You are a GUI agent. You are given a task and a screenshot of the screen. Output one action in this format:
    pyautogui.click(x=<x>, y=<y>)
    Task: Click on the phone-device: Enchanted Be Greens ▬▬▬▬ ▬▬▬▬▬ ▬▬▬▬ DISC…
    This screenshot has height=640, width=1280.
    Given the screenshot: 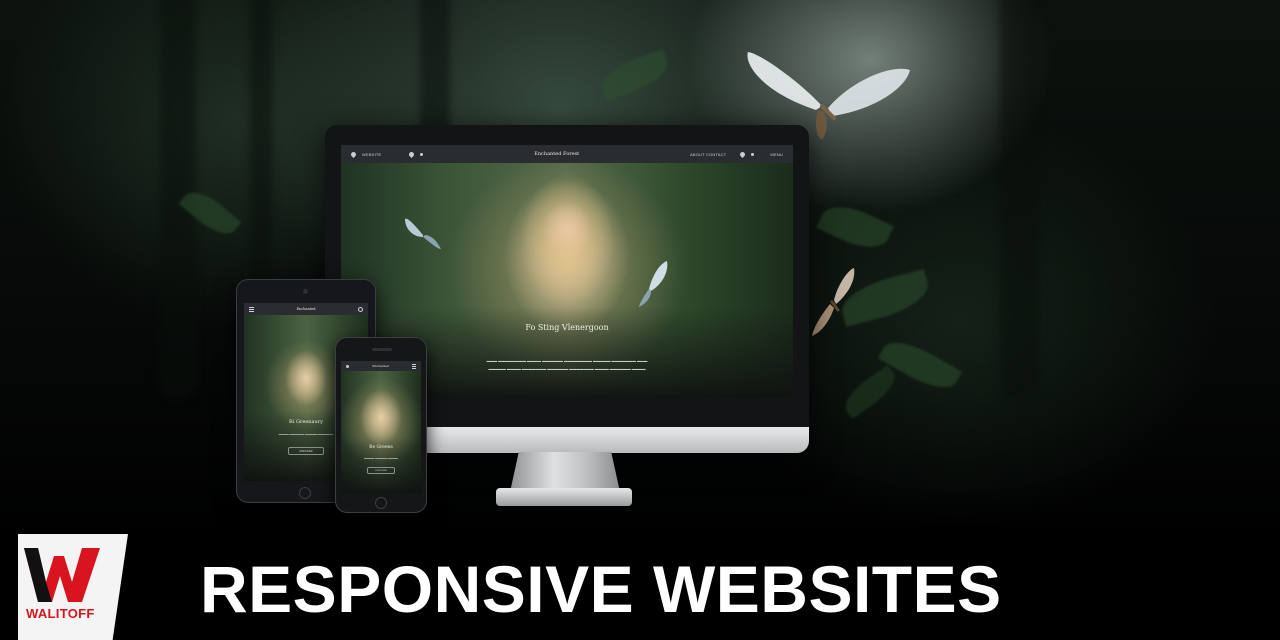 What is the action you would take?
    pyautogui.click(x=381, y=425)
    